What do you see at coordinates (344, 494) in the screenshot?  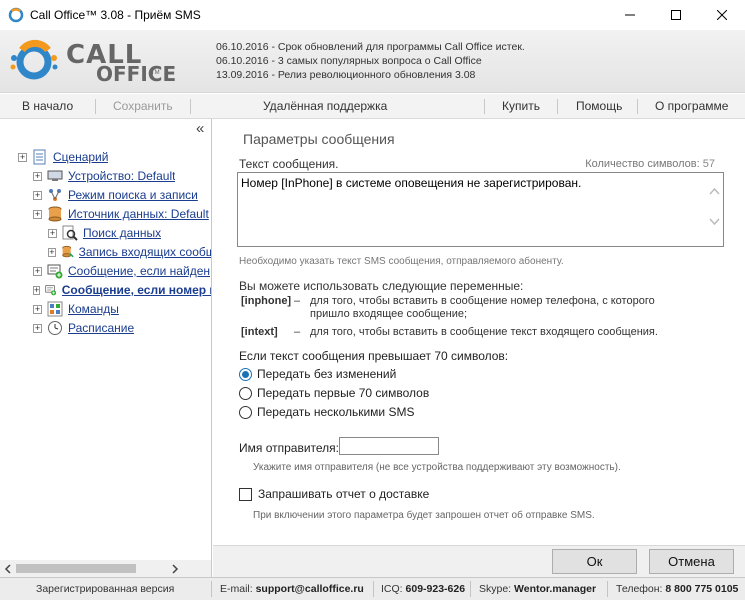 I see `delivery-report-label: Запрашивать отчет о доставке` at bounding box center [344, 494].